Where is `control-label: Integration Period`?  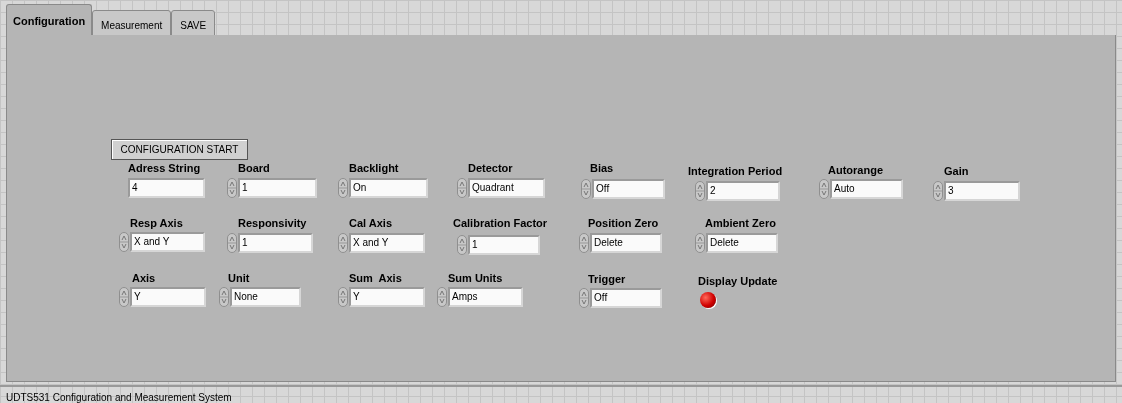
control-label: Integration Period is located at coordinates (735, 171).